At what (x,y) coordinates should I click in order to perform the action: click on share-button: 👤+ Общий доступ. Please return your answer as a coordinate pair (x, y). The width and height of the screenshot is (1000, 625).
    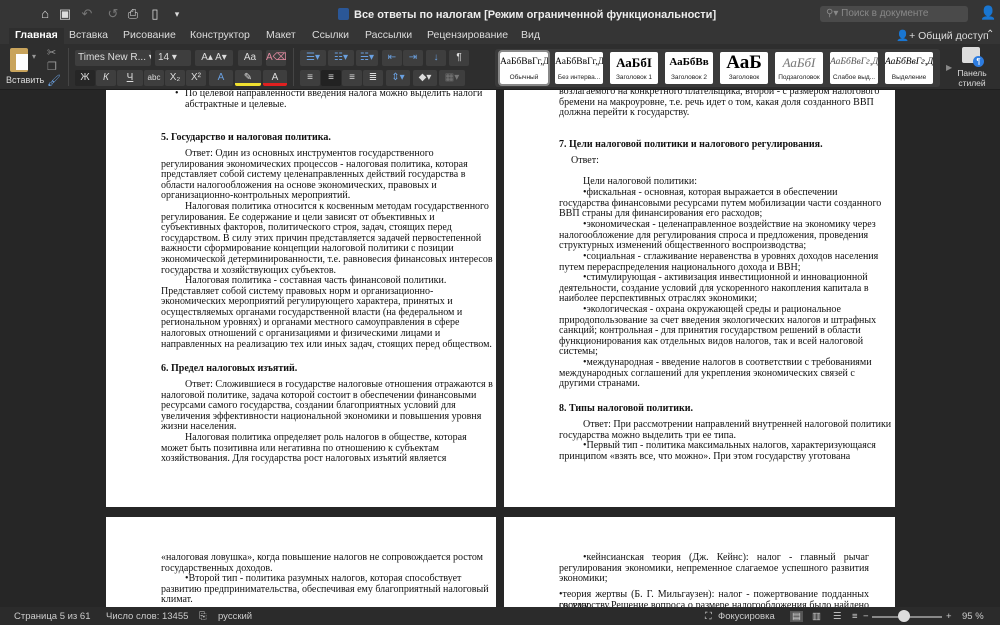
    Looking at the image, I should click on (942, 35).